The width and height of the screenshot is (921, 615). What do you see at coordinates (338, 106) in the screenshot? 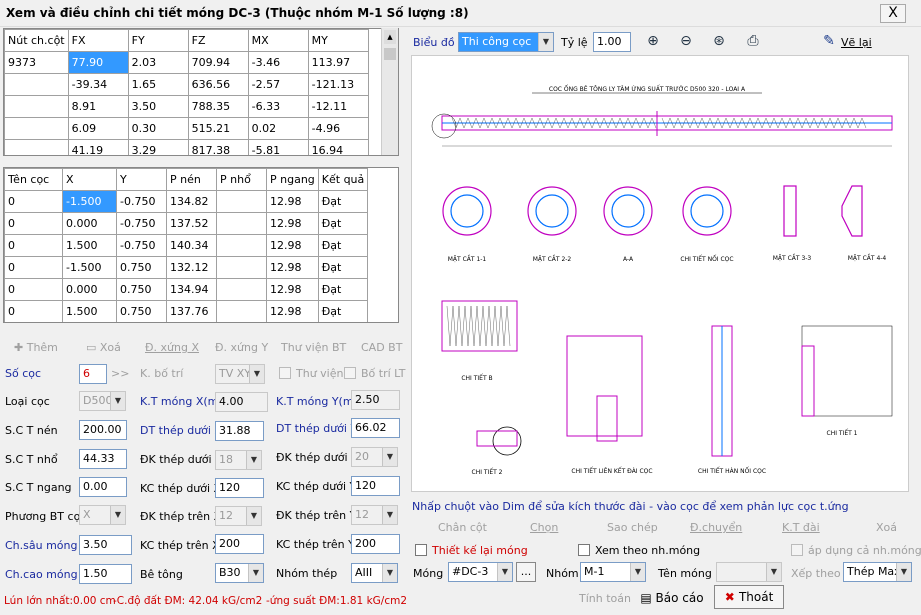
I see `table-cell: -12.11` at bounding box center [338, 106].